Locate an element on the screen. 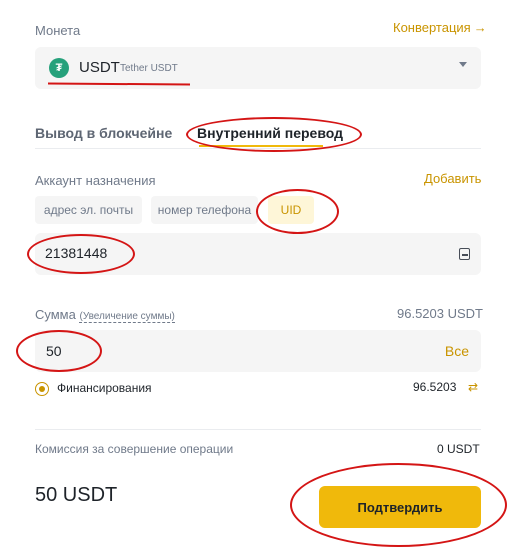  amount-label: Сумма is located at coordinates (55, 314).